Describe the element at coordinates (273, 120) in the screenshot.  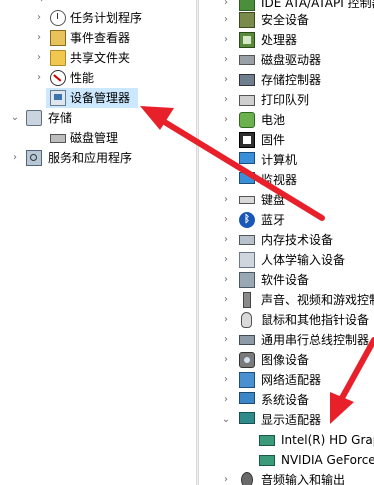
I see `tree-item-label: 电池` at that location.